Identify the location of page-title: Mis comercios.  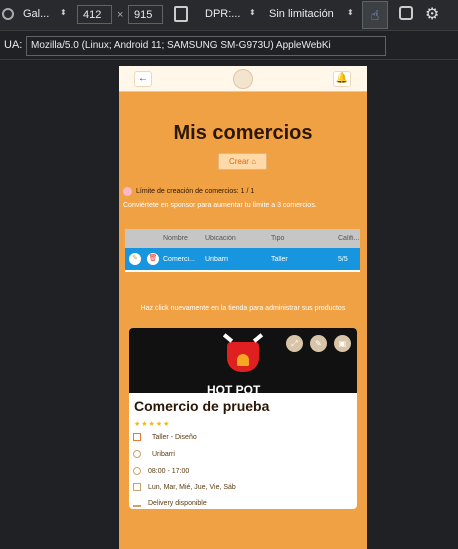
(243, 133).